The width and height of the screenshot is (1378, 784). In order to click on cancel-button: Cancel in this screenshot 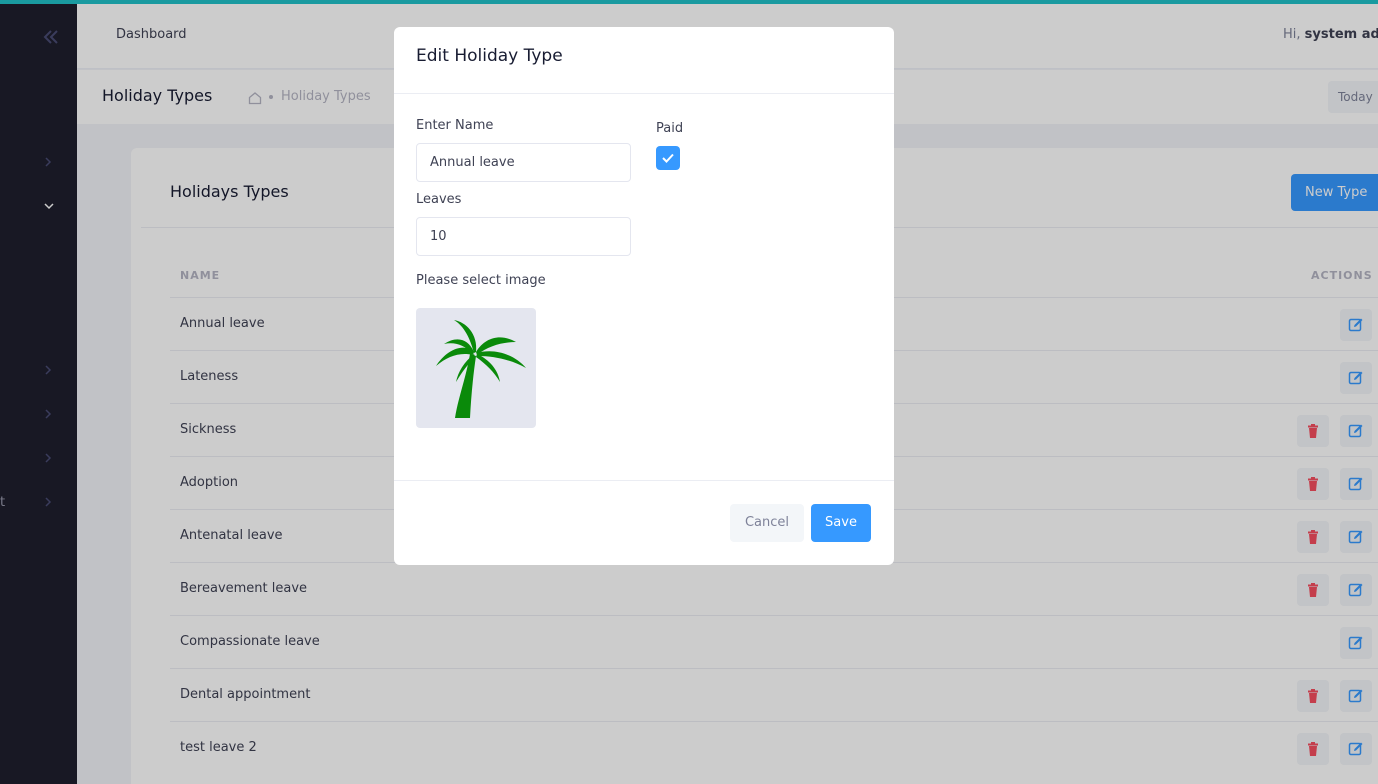, I will do `click(767, 523)`.